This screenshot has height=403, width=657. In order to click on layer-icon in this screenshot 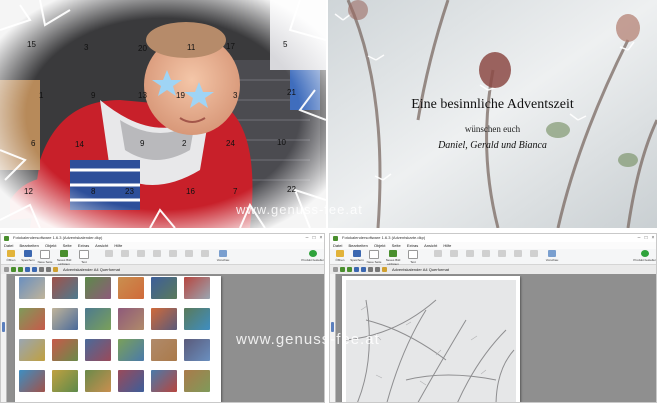, I will do `click(205, 253)`.